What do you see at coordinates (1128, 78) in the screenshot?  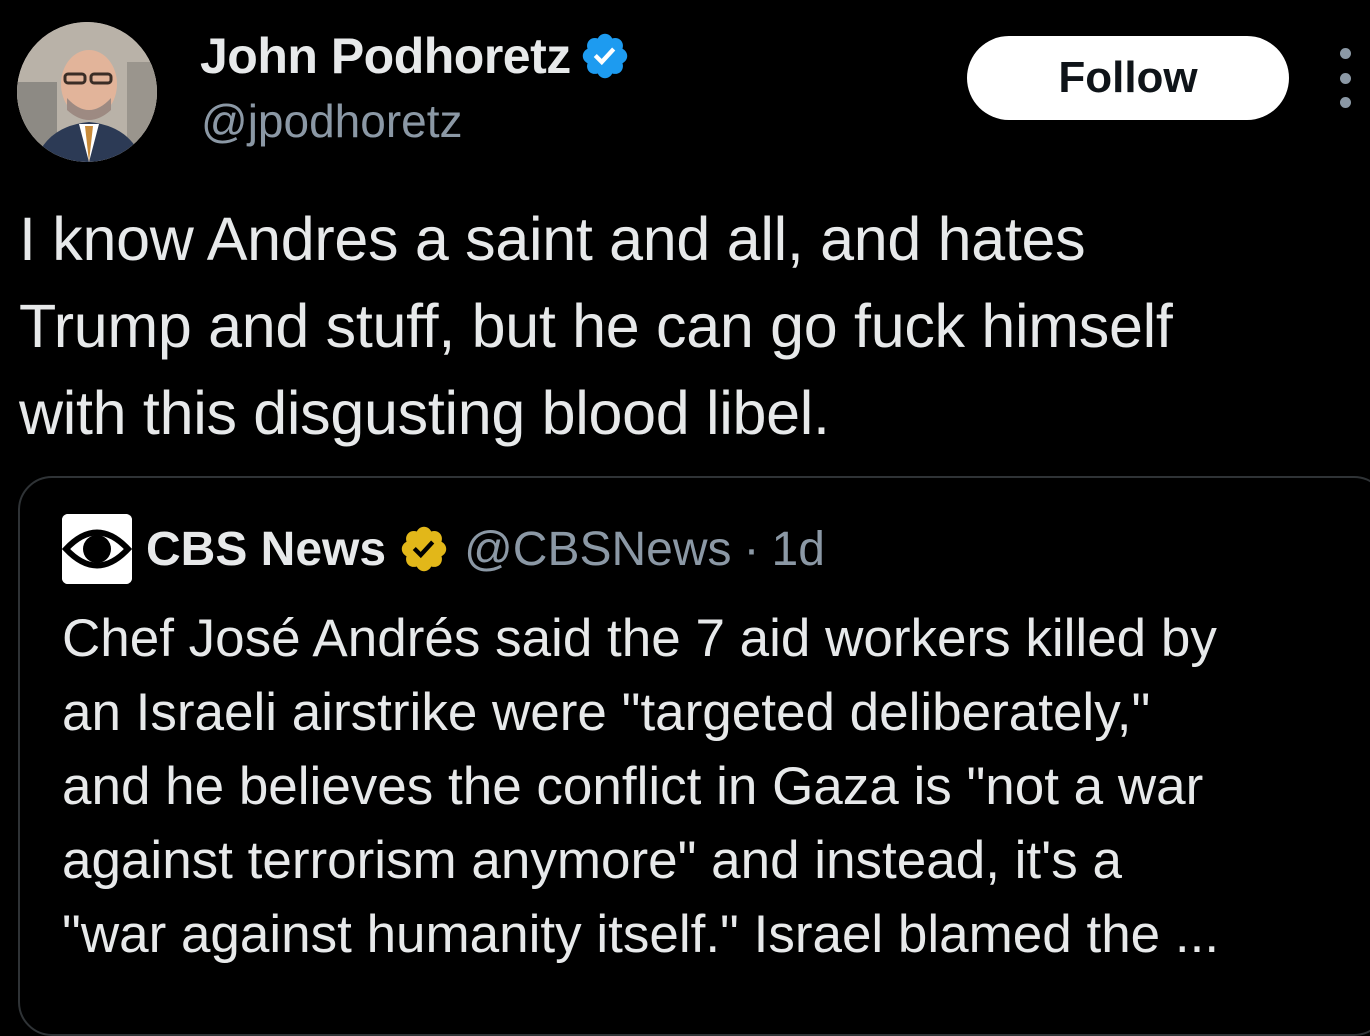 I see `follow-button: Follow` at bounding box center [1128, 78].